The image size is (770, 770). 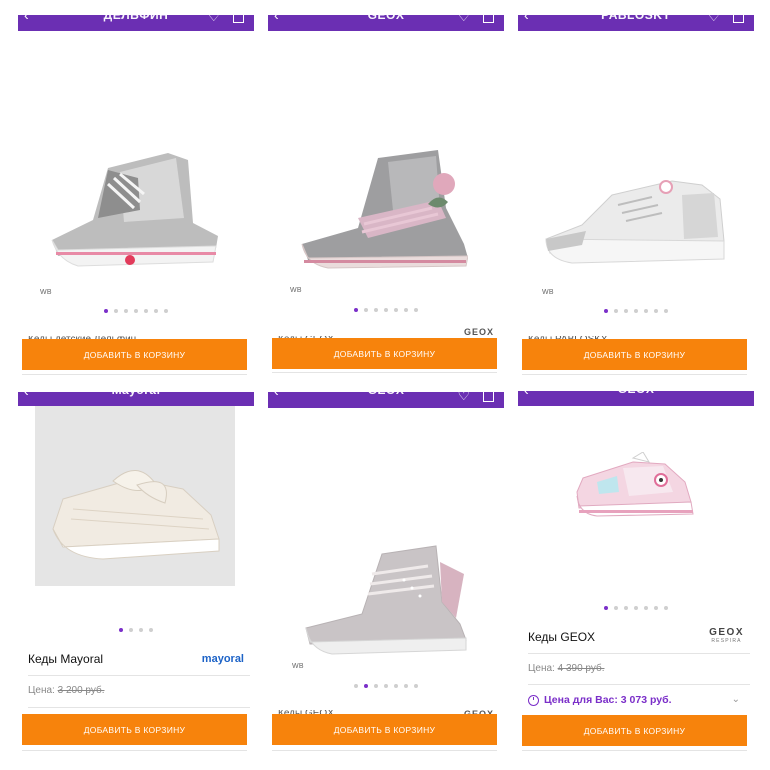 I want to click on brand-logo-main: GEOX, so click(x=726, y=632).